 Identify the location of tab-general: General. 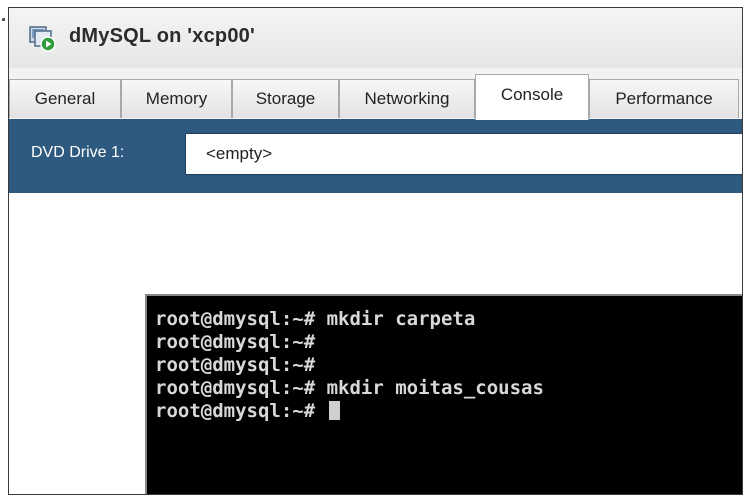
(65, 98).